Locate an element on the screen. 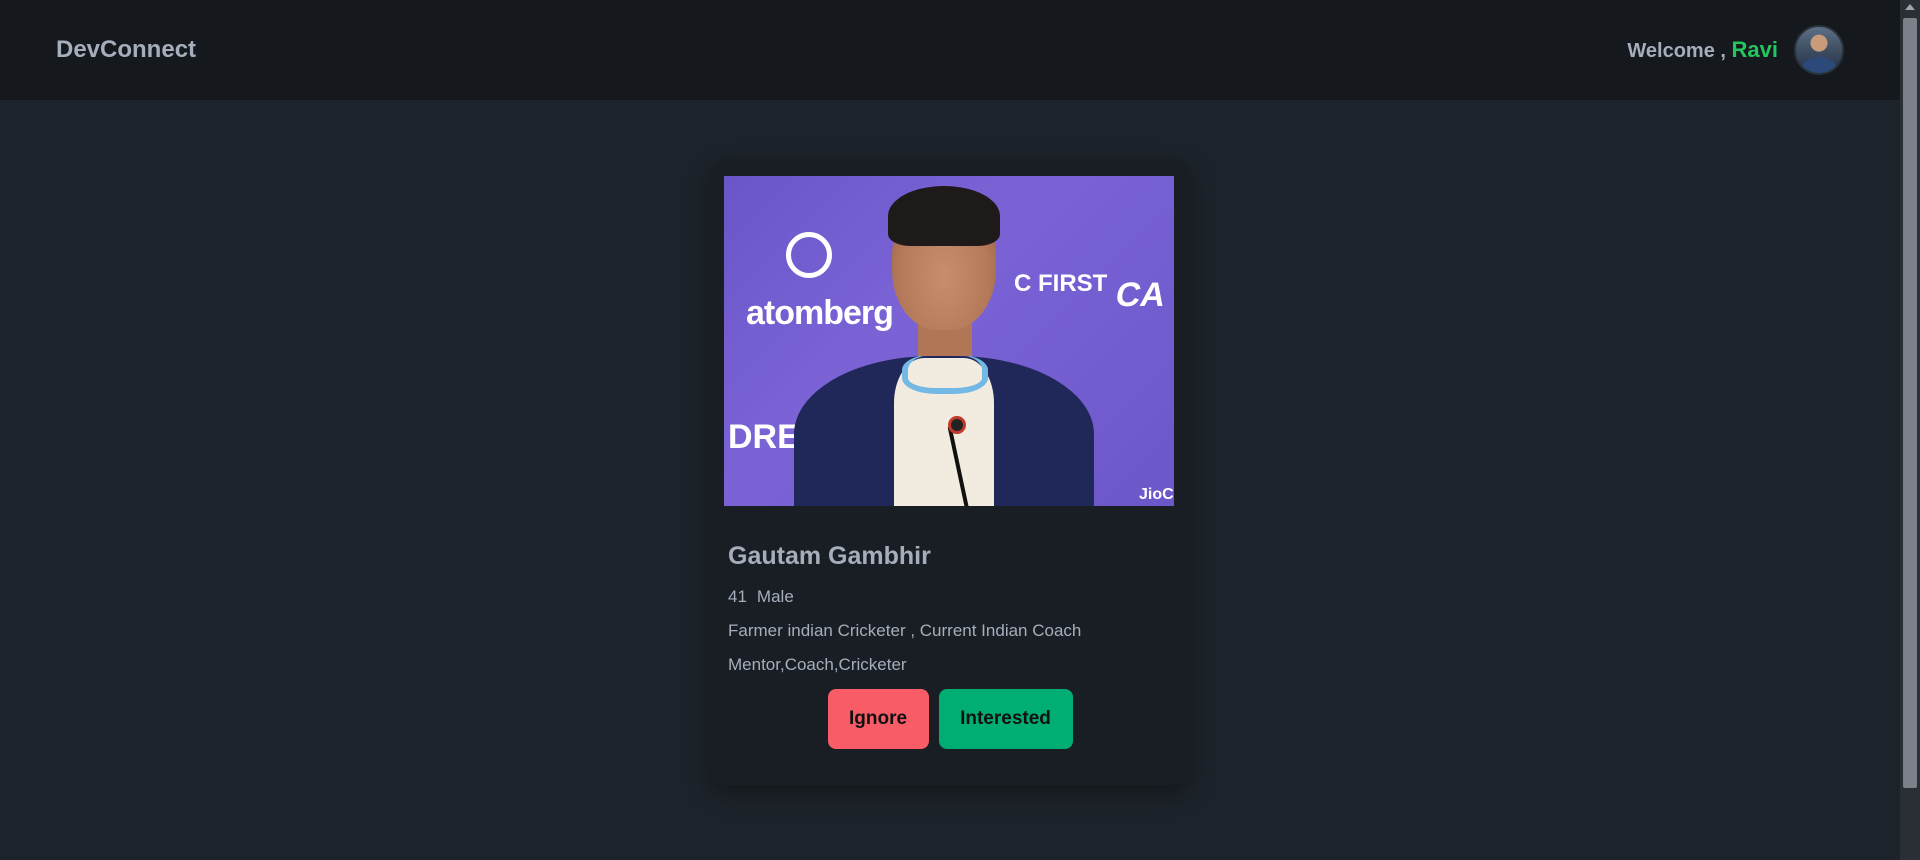 This screenshot has height=860, width=1920. profile-meta: 41 Male is located at coordinates (950, 597).